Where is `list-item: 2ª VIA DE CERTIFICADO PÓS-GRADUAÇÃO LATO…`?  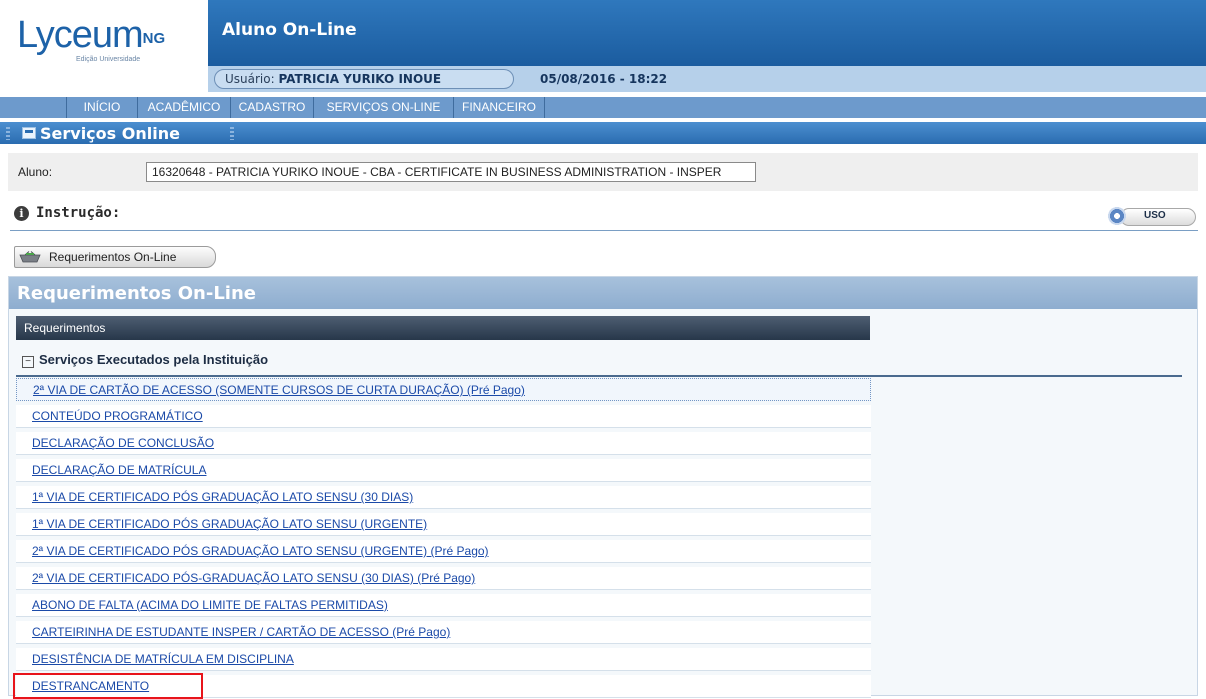 list-item: 2ª VIA DE CERTIFICADO PÓS-GRADUAÇÃO LATO… is located at coordinates (443, 578).